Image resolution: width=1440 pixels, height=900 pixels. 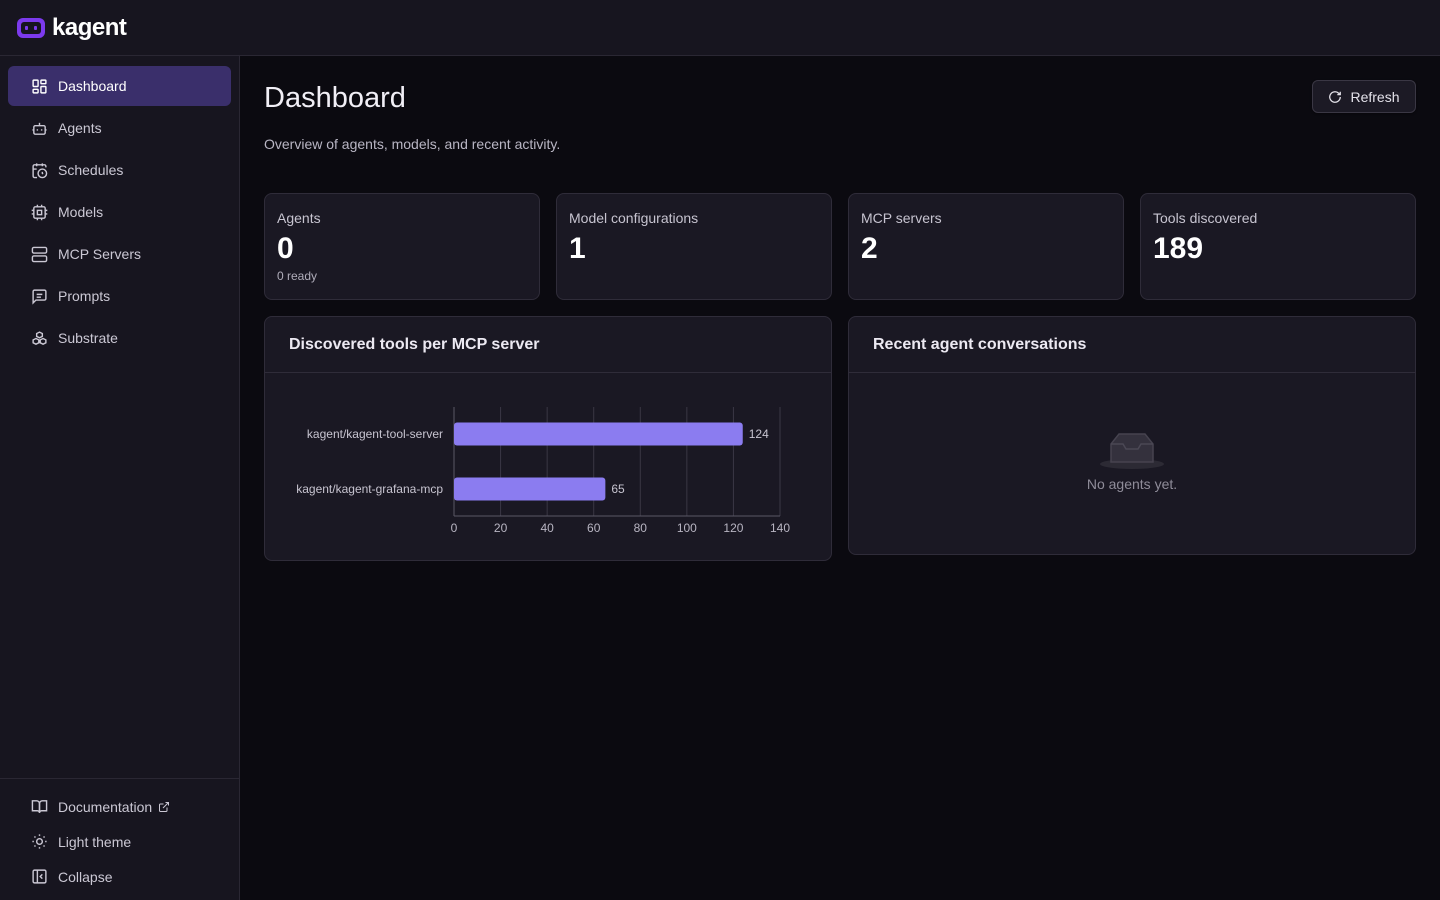 What do you see at coordinates (39, 128) in the screenshot?
I see `bot-icon` at bounding box center [39, 128].